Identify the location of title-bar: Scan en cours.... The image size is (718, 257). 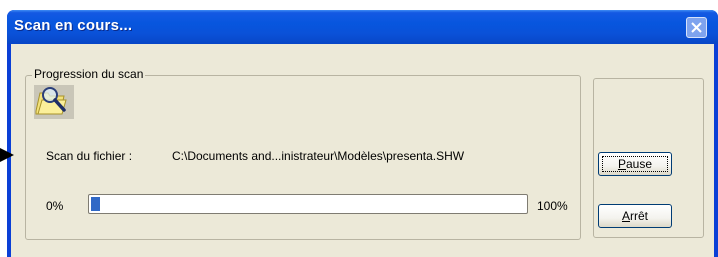
(362, 27).